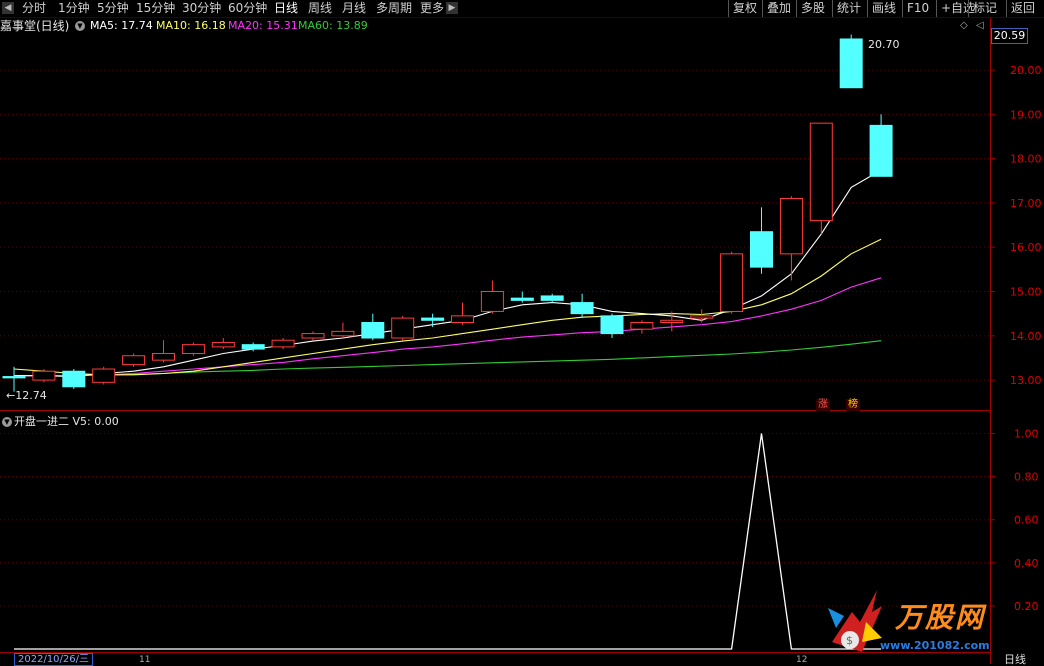 The width and height of the screenshot is (1044, 666). I want to click on x-tick-label: 11, so click(144, 659).